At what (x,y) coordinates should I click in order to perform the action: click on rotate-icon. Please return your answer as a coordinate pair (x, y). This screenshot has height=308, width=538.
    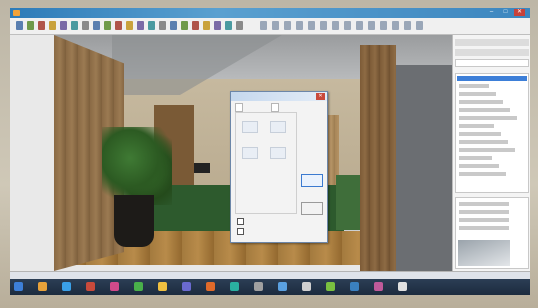
    Looking at the image, I should click on (151, 25).